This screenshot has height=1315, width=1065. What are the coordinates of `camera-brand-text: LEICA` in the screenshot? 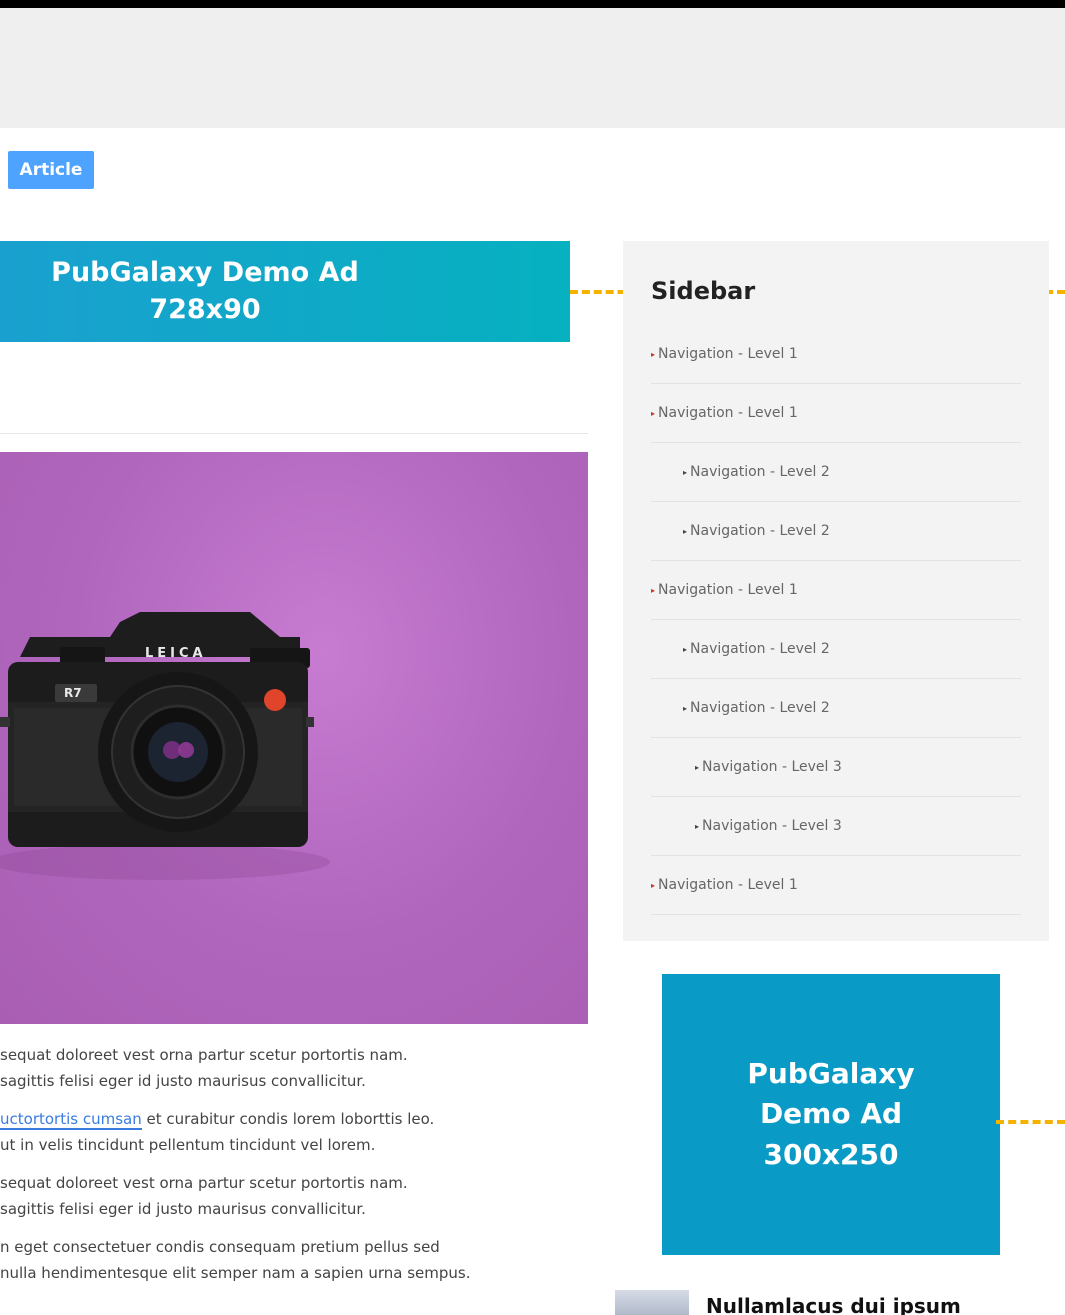 It's located at (176, 653).